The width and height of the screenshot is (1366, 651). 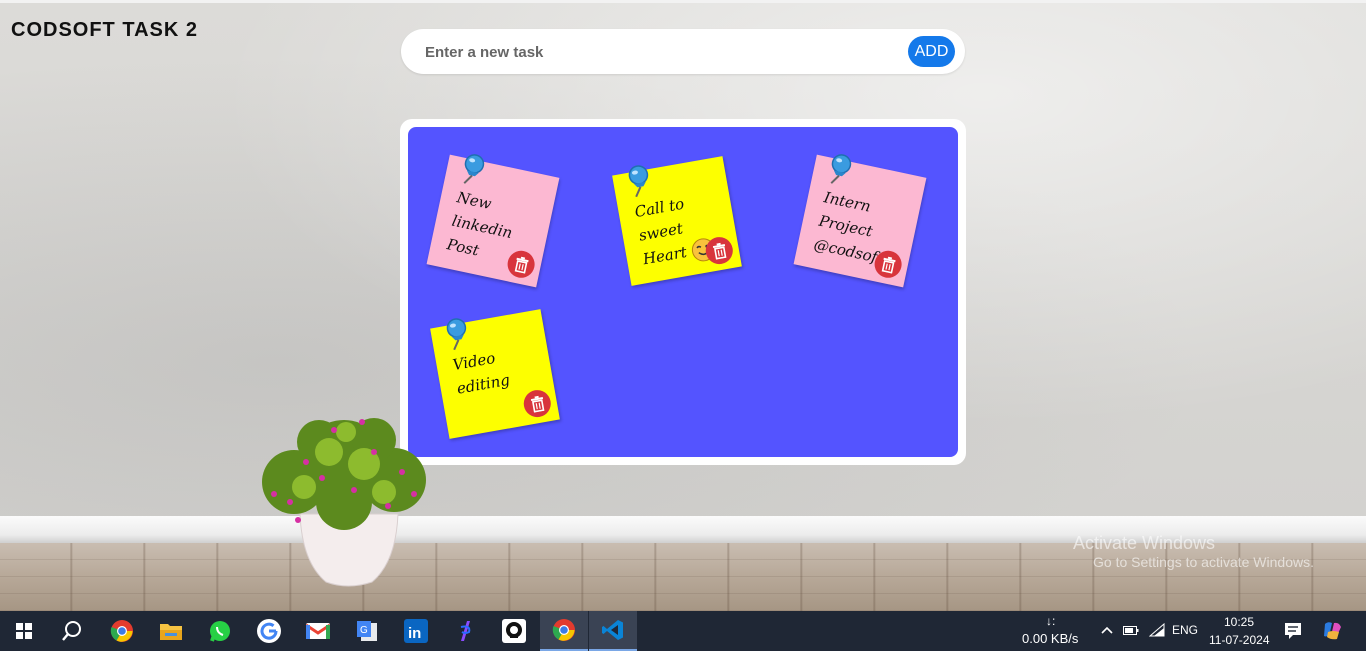 I want to click on translate-icon: G, so click(x=367, y=631).